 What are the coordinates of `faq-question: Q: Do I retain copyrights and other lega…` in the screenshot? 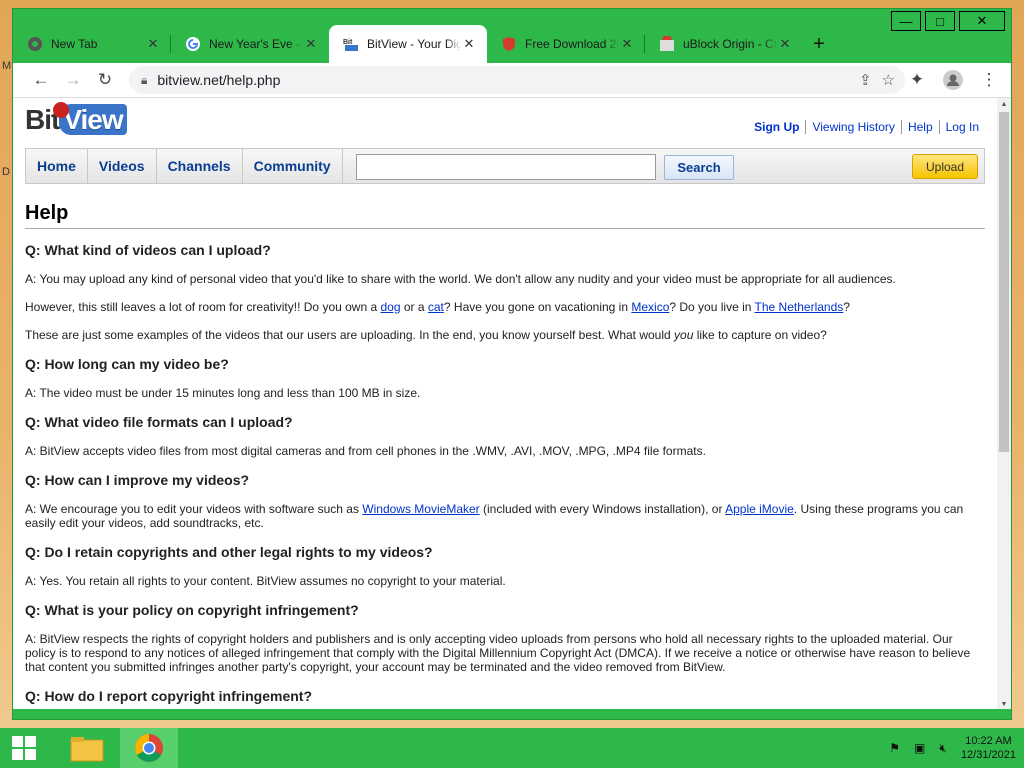 It's located at (229, 552).